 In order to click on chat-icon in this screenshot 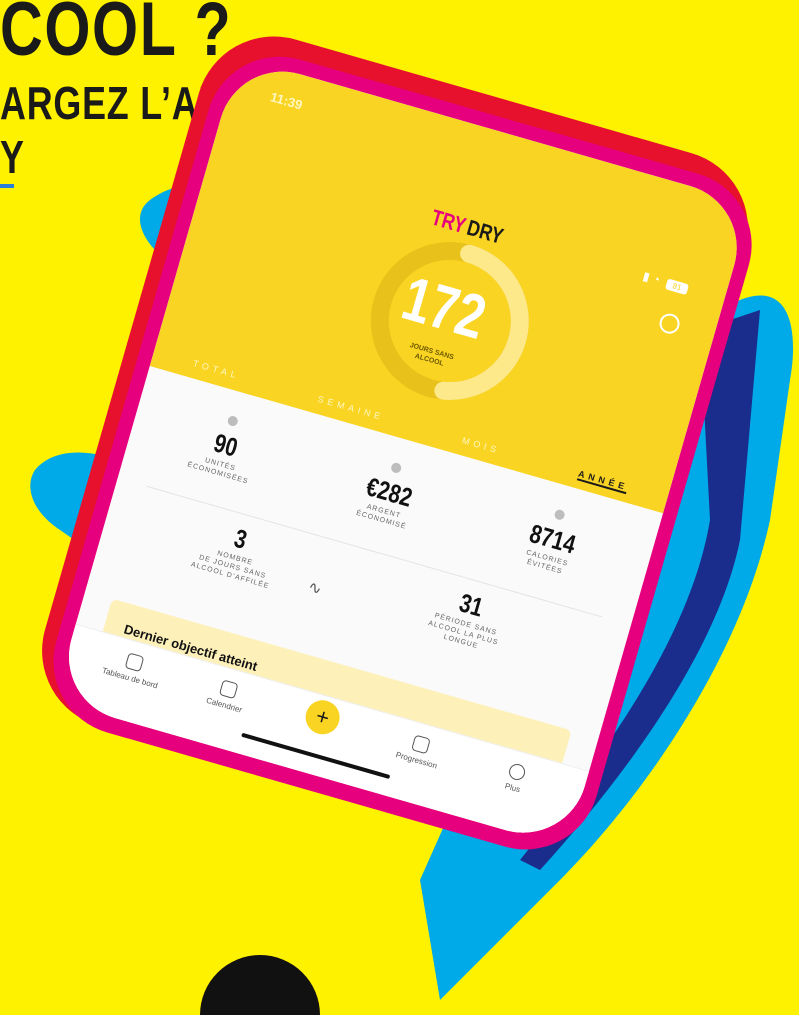, I will do `click(517, 772)`.